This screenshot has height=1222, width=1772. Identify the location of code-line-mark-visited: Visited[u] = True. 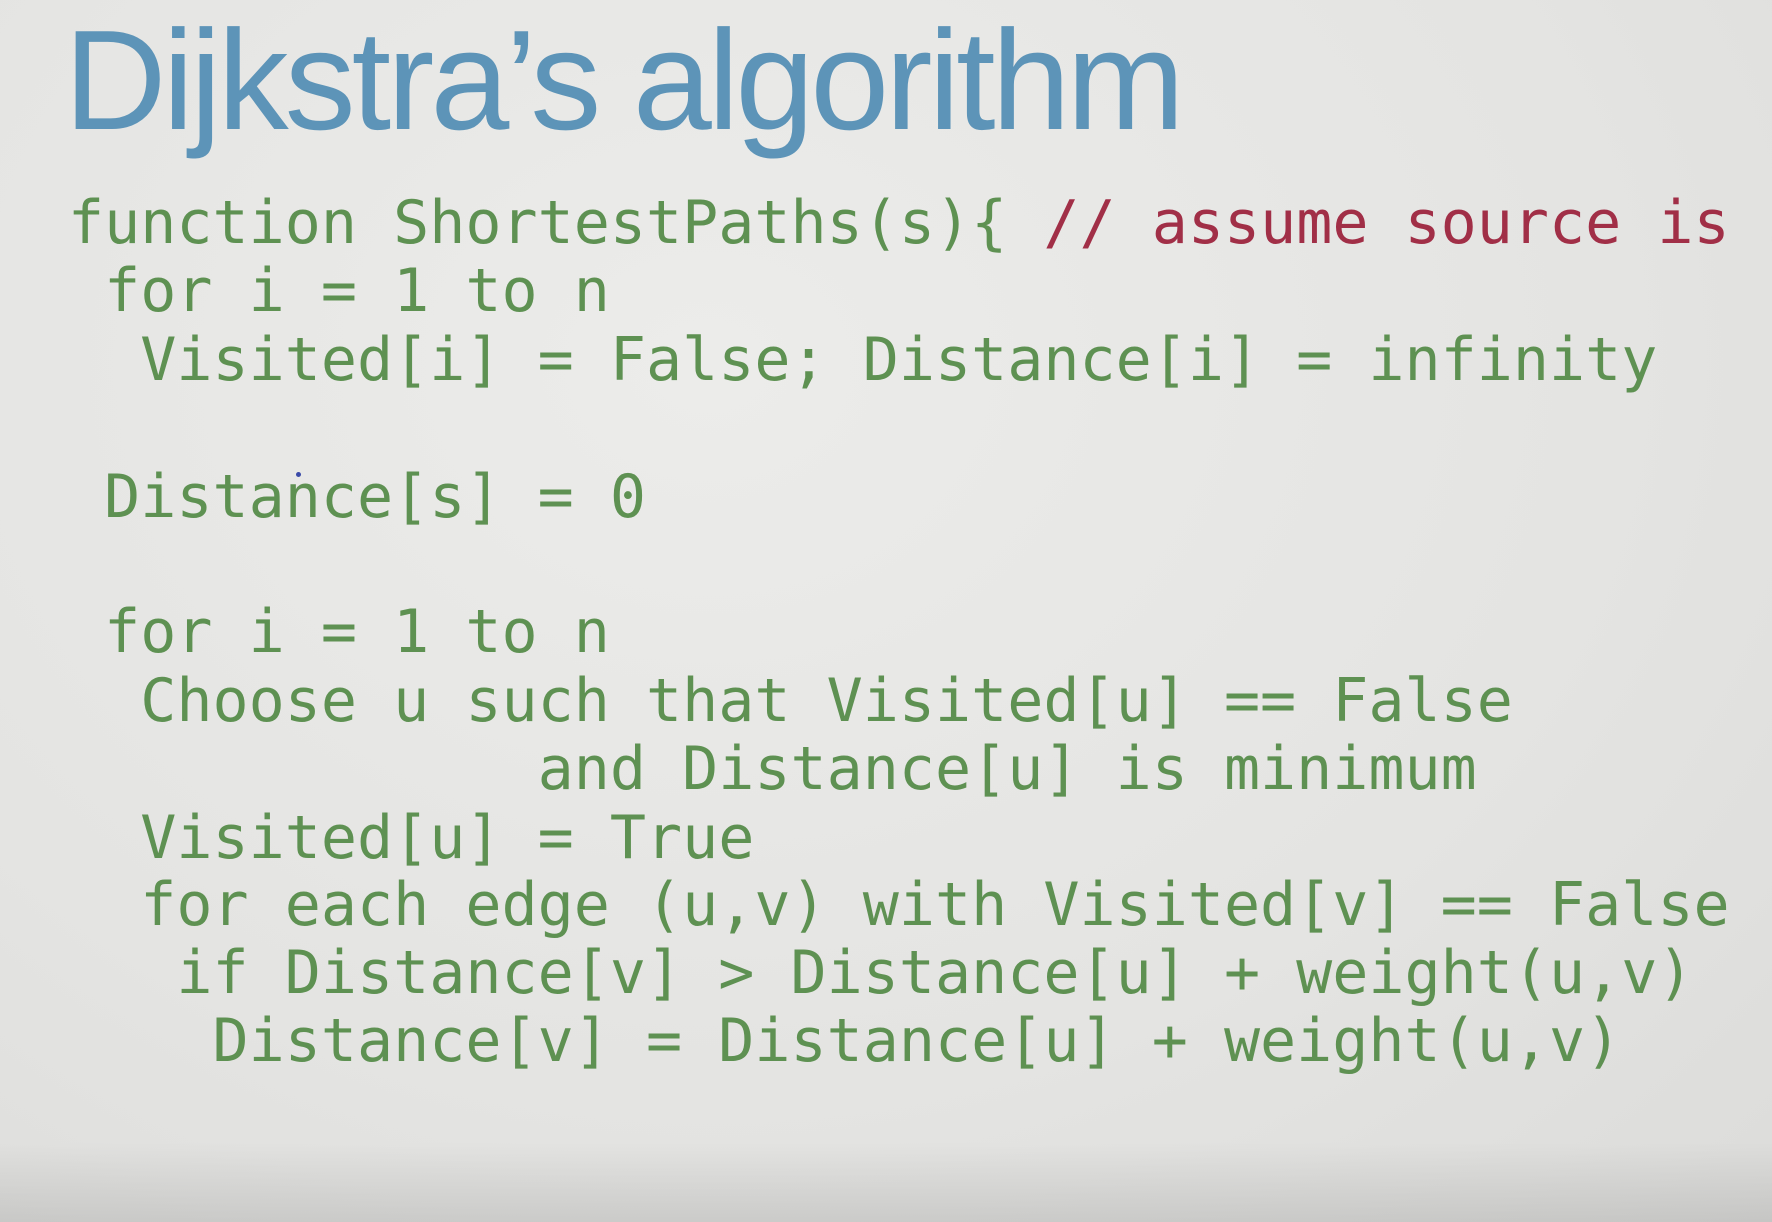
(411, 838).